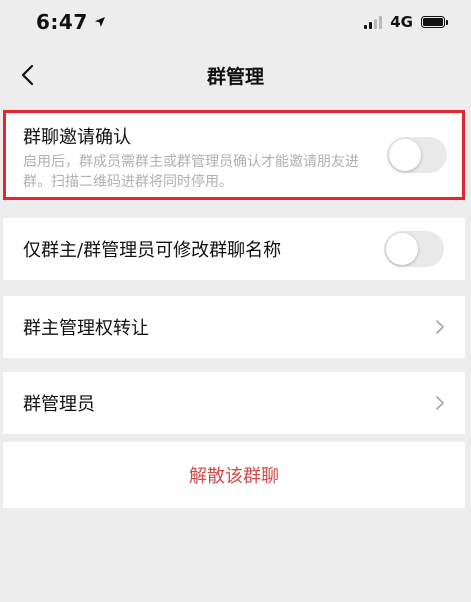 The width and height of the screenshot is (471, 602). What do you see at coordinates (99, 22) in the screenshot?
I see `location-arrow-icon` at bounding box center [99, 22].